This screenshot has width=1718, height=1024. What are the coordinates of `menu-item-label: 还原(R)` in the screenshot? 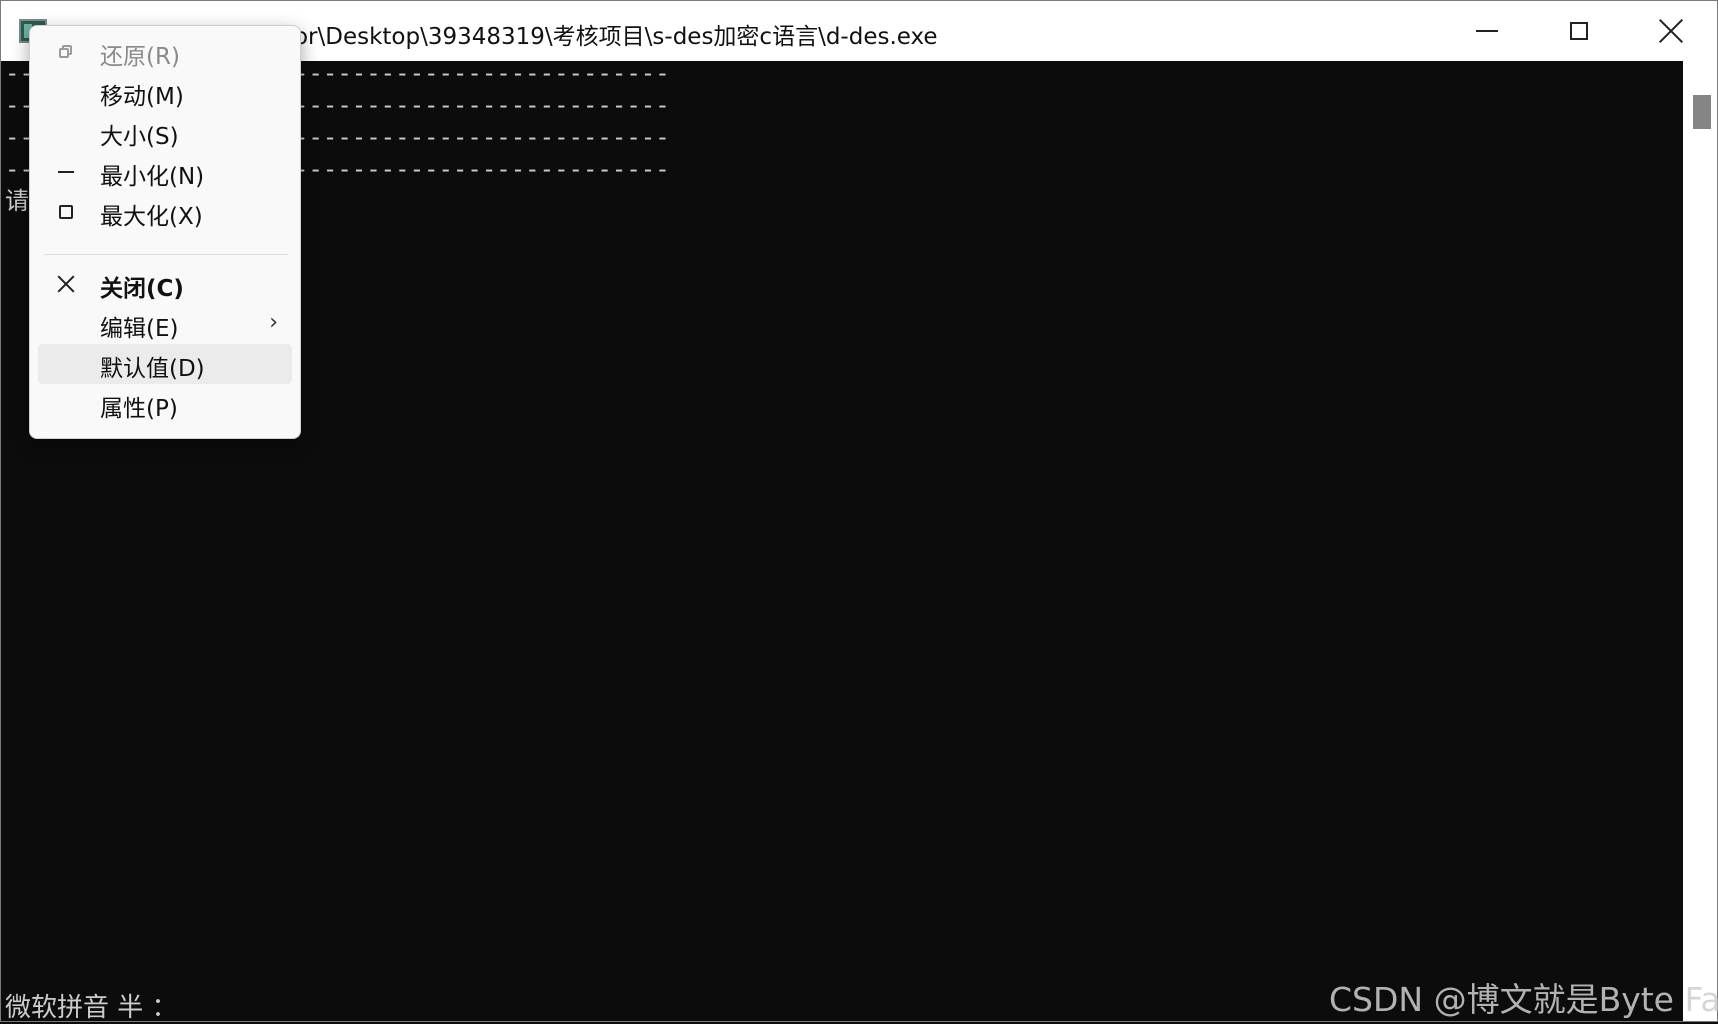 It's located at (140, 57).